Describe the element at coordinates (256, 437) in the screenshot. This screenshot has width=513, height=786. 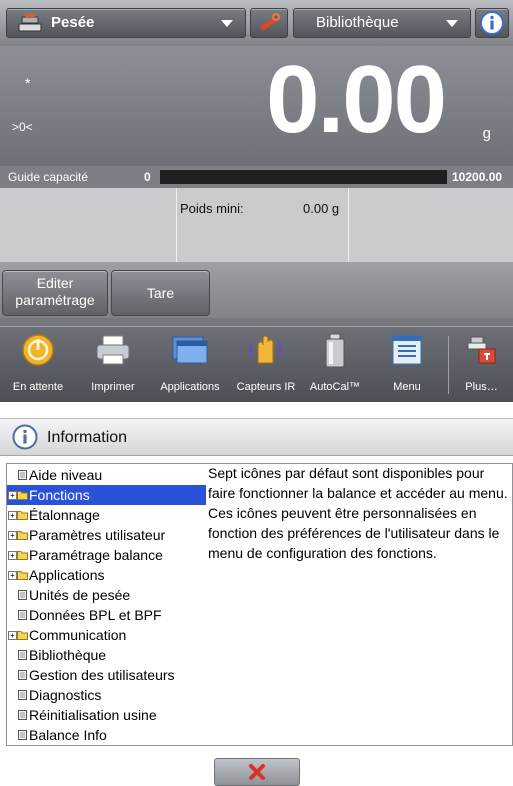
I see `dialog-header: Information` at that location.